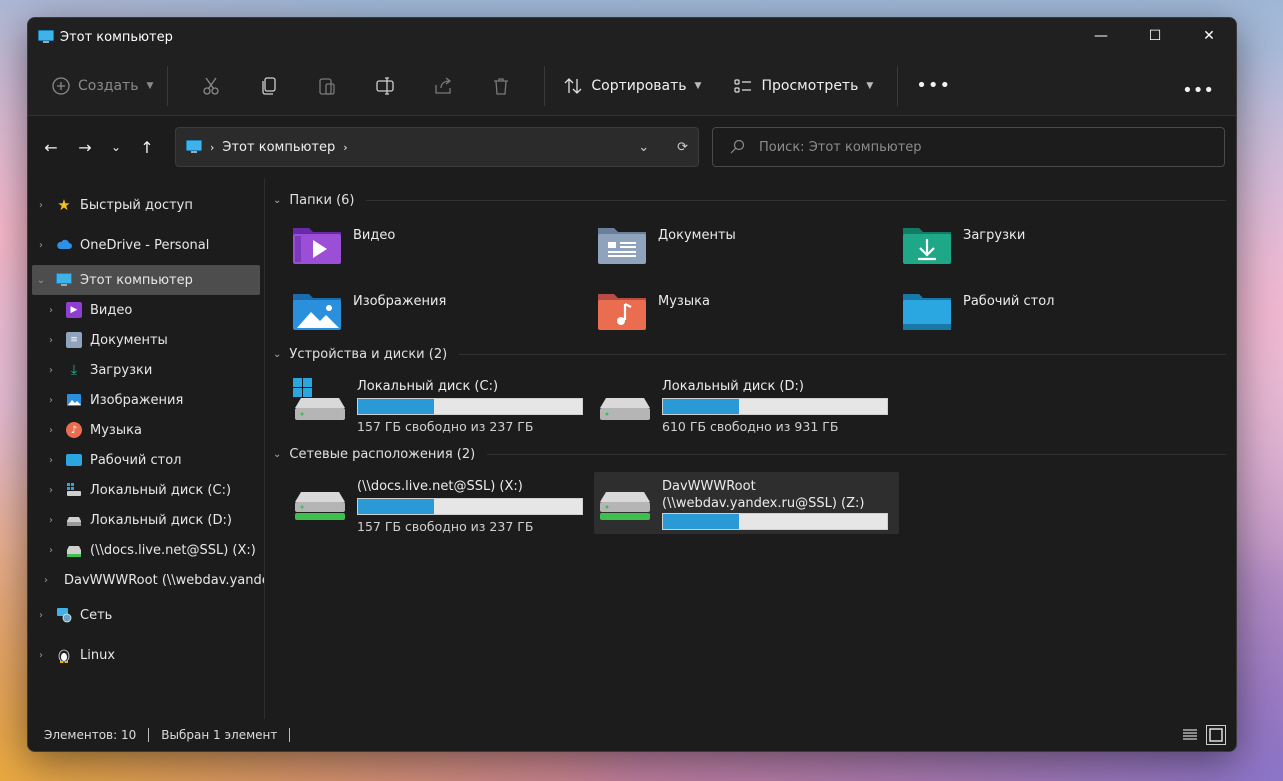 The height and width of the screenshot is (781, 1283). I want to click on cut-button, so click(211, 86).